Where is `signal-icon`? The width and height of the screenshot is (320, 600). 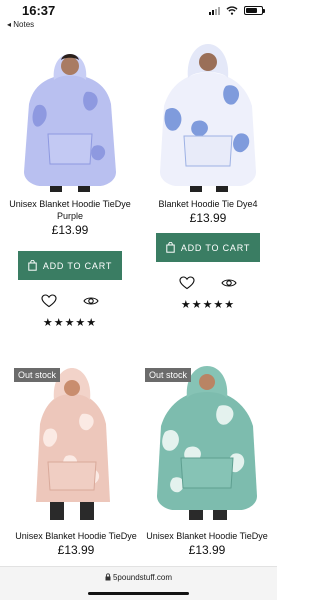 signal-icon is located at coordinates (214, 10).